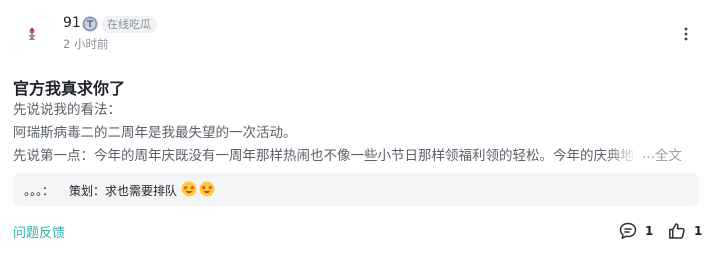 The width and height of the screenshot is (712, 254). Describe the element at coordinates (356, 189) in the screenshot. I see `comment-preview: 。。。： 策划：求也需要排队` at that location.